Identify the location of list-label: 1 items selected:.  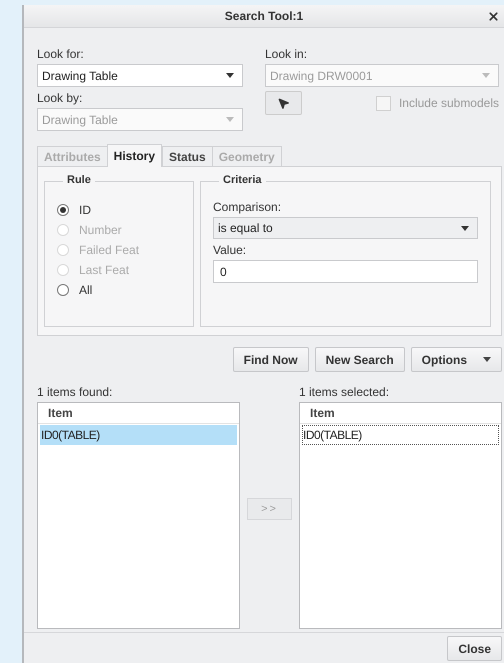
(344, 392).